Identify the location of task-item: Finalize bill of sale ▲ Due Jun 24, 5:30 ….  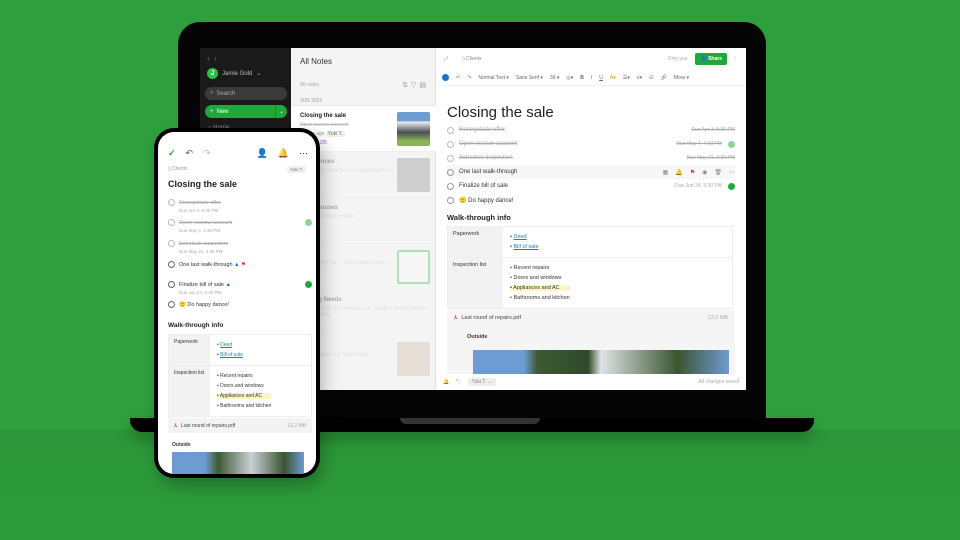
(240, 288).